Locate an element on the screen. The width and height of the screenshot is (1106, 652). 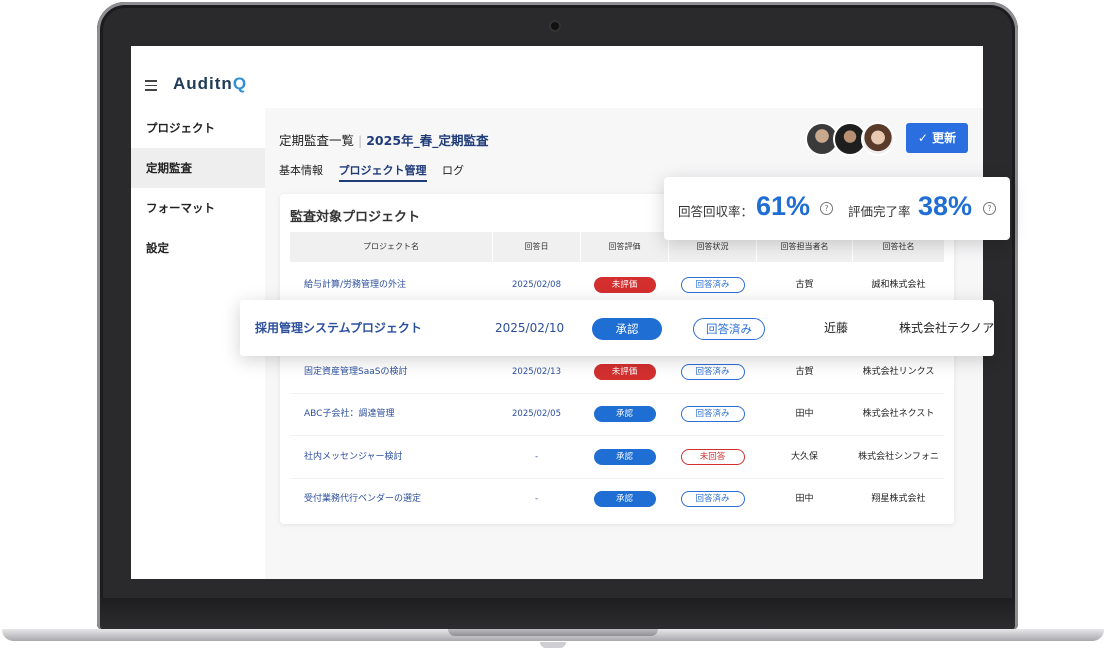
status-badge: 未回答 is located at coordinates (712, 456).